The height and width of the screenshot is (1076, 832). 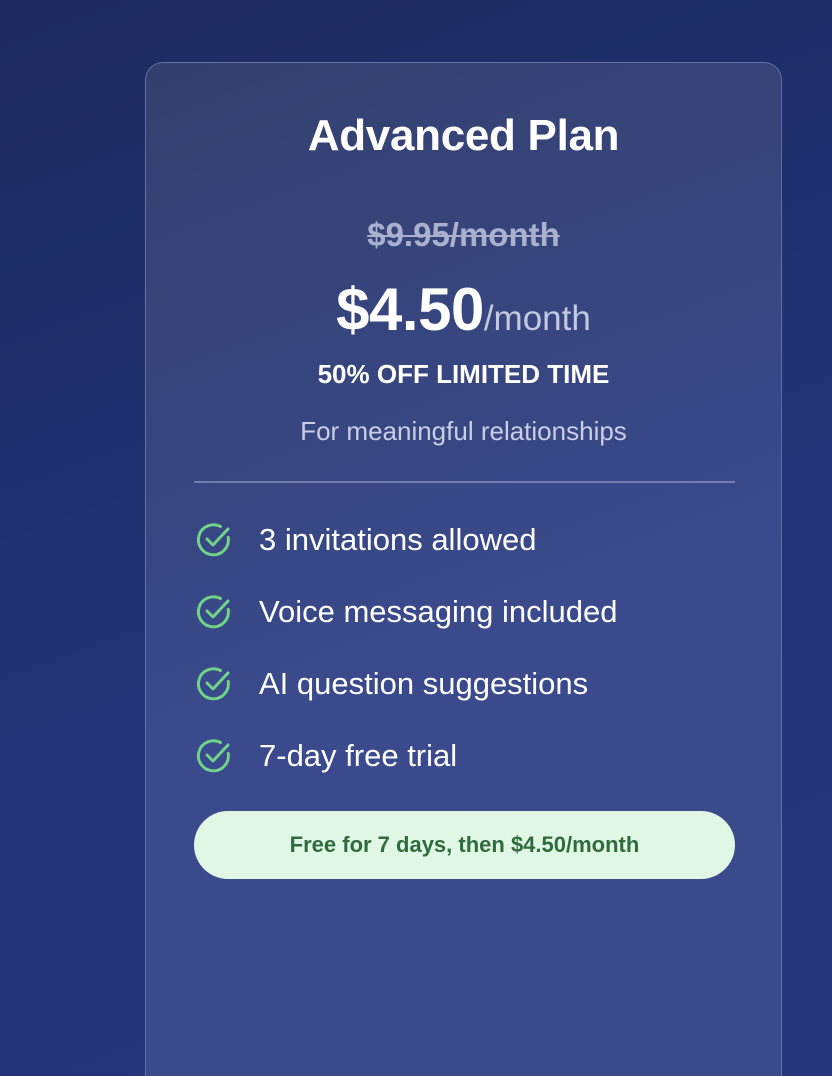 I want to click on free-trial-button: Free for 7 days, then $4.50/month, so click(x=464, y=845).